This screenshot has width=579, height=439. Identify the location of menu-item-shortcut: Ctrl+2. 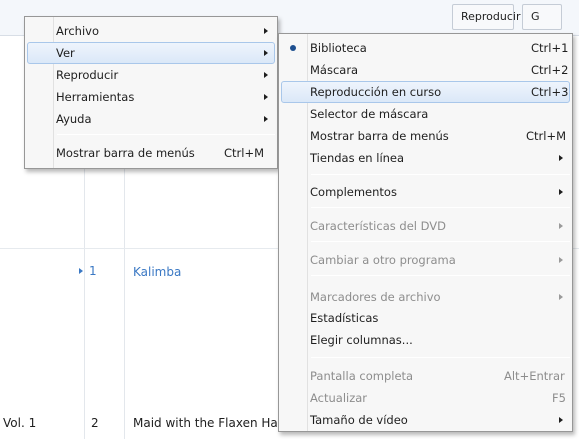
(550, 70).